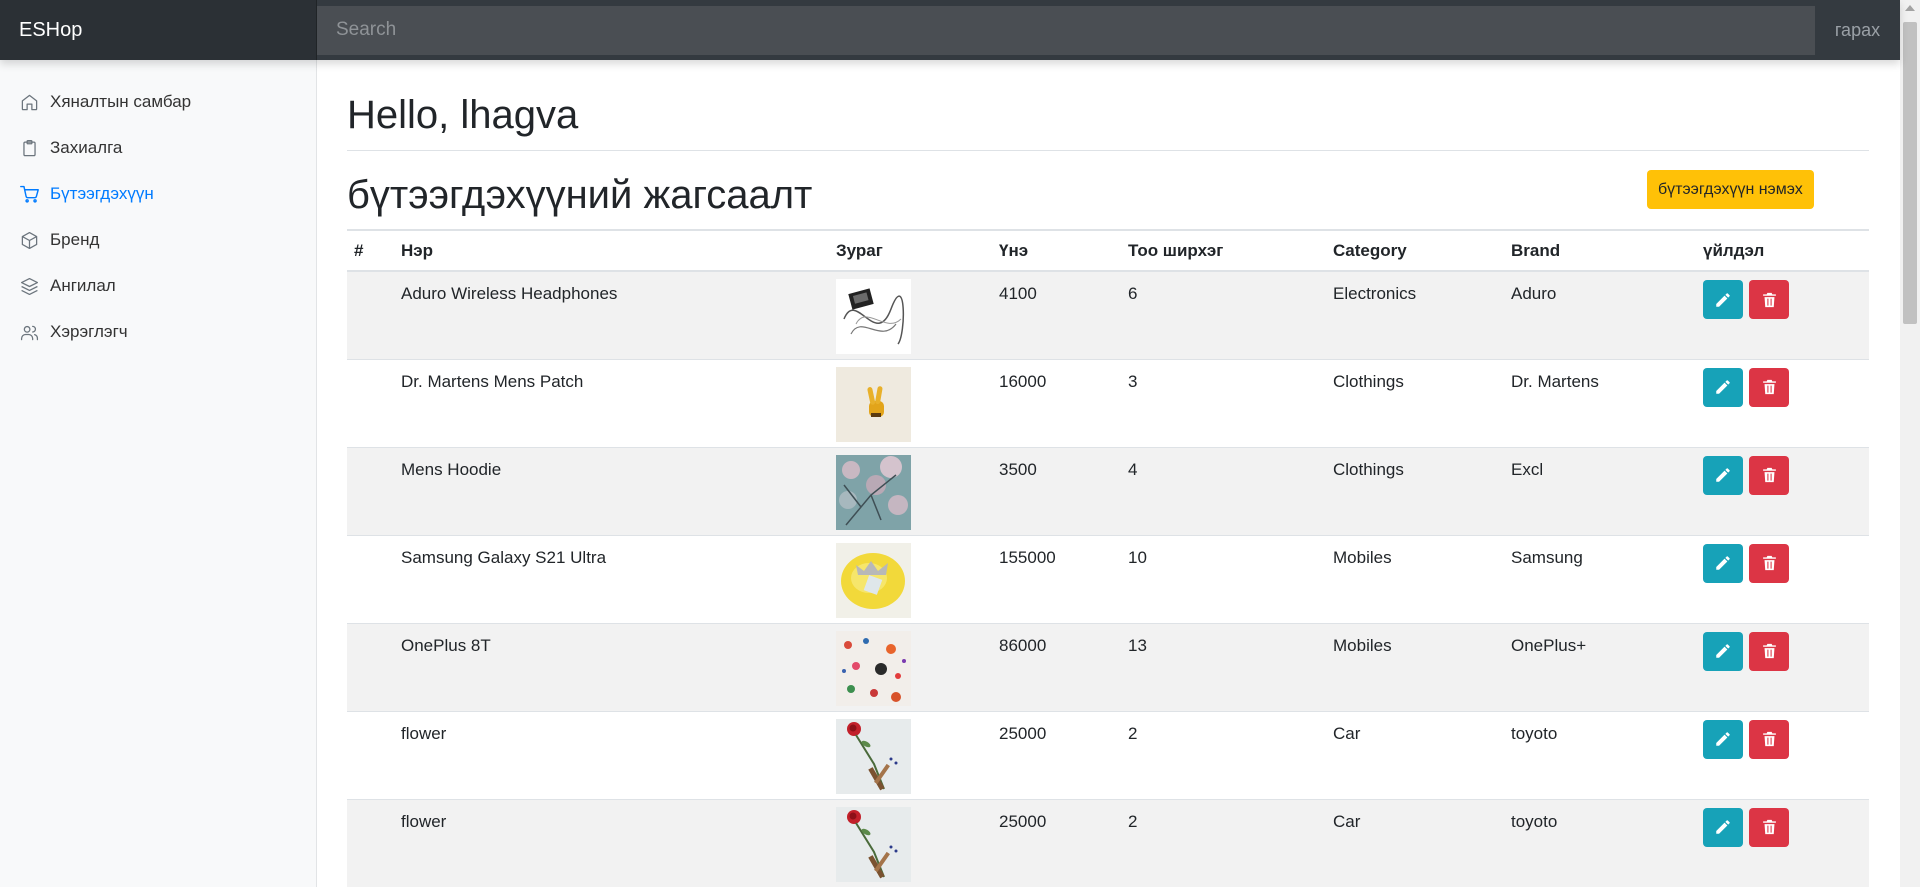 This screenshot has width=1920, height=887. What do you see at coordinates (1415, 250) in the screenshot?
I see `column-header: Category` at bounding box center [1415, 250].